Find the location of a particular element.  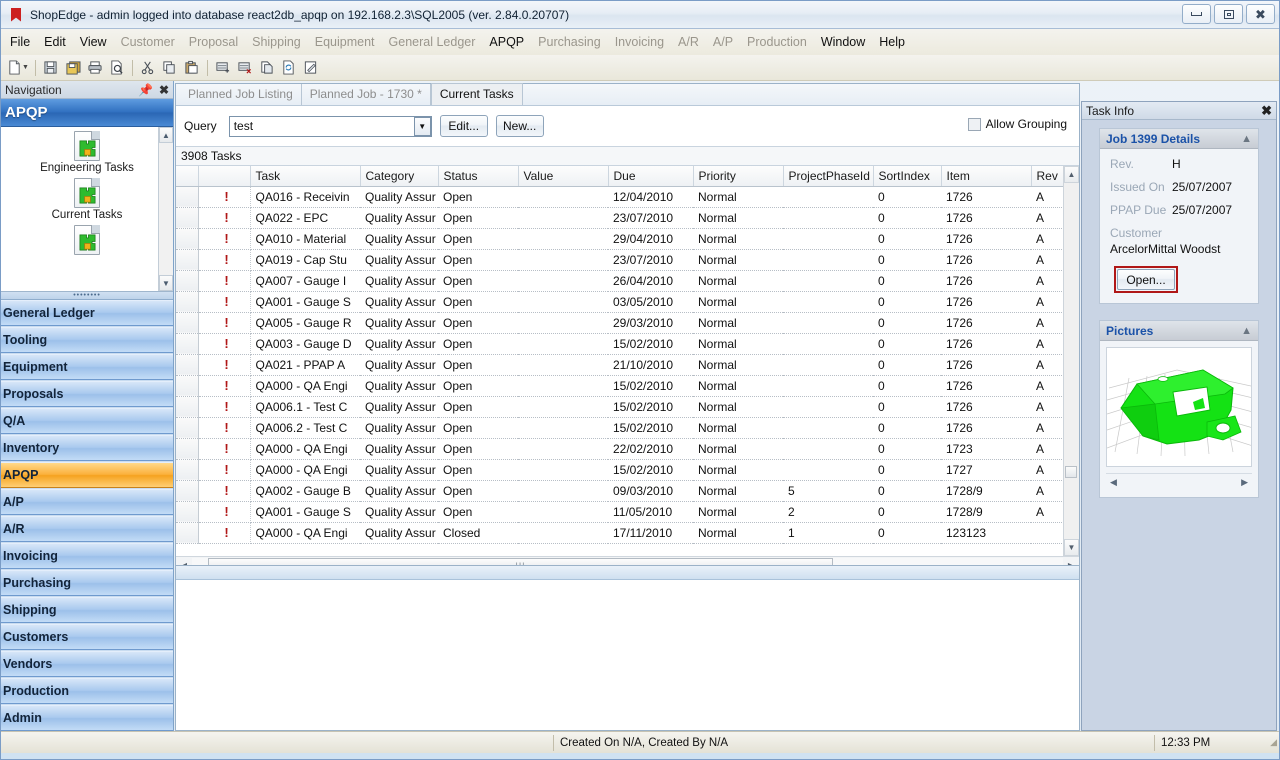

menu-item-view: View is located at coordinates (93, 42).